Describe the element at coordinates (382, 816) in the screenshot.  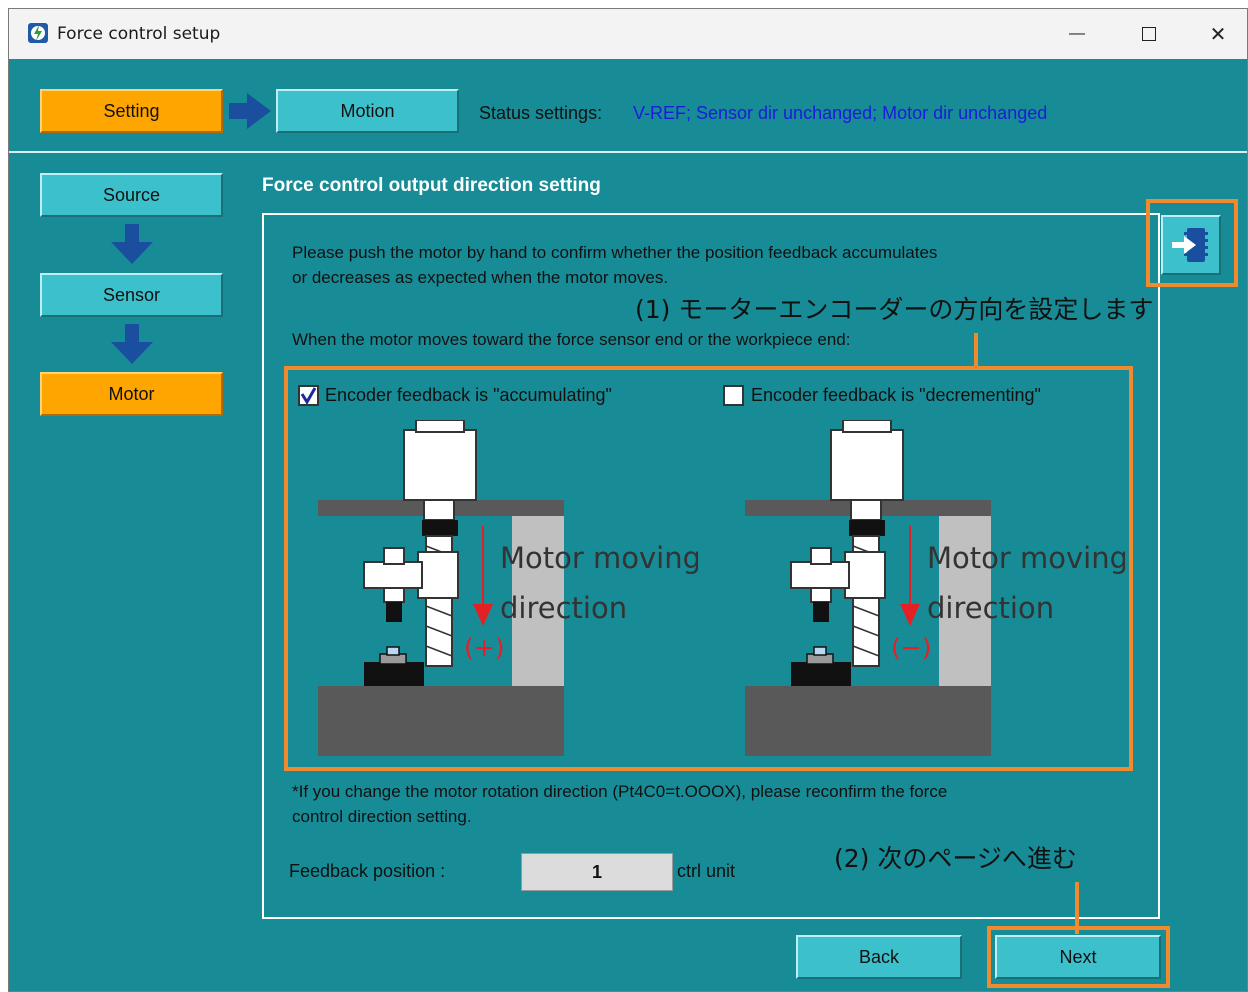
I see `note-line-2: control direction setting.` at that location.